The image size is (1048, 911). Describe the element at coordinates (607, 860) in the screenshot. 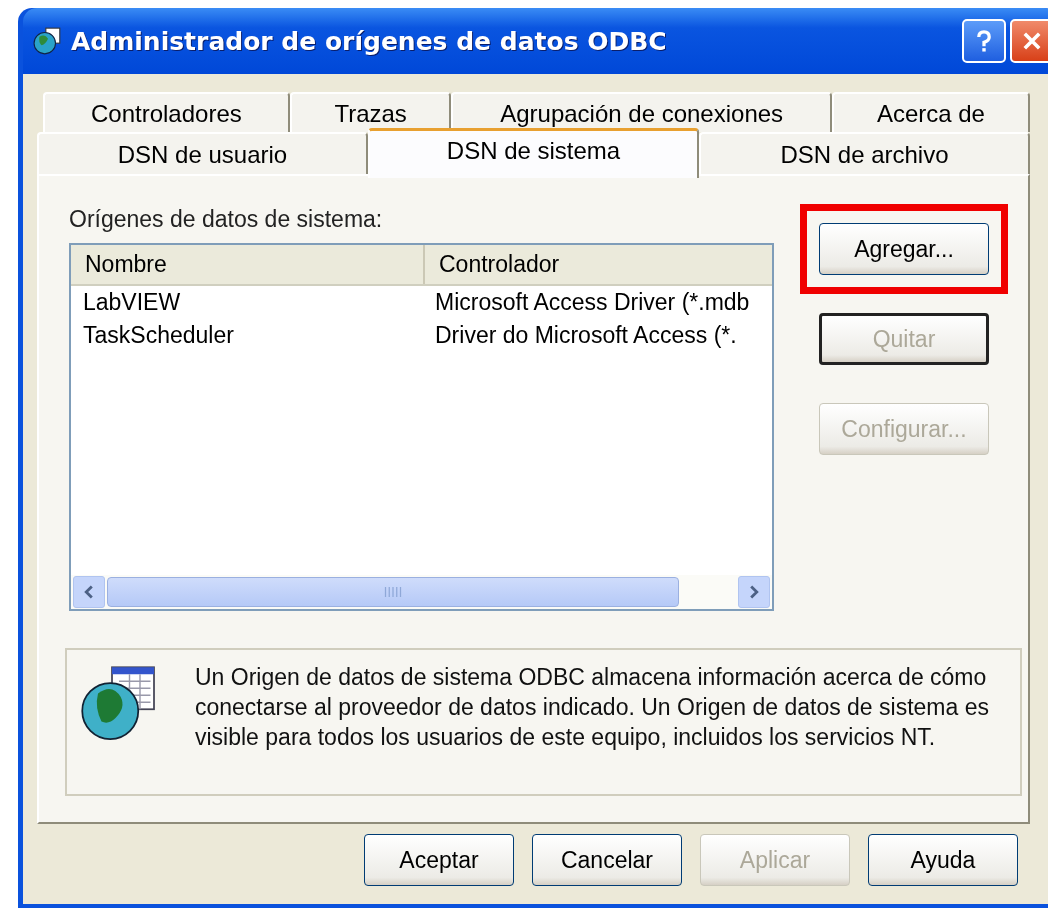

I see `dialog-button: Cancelar` at that location.